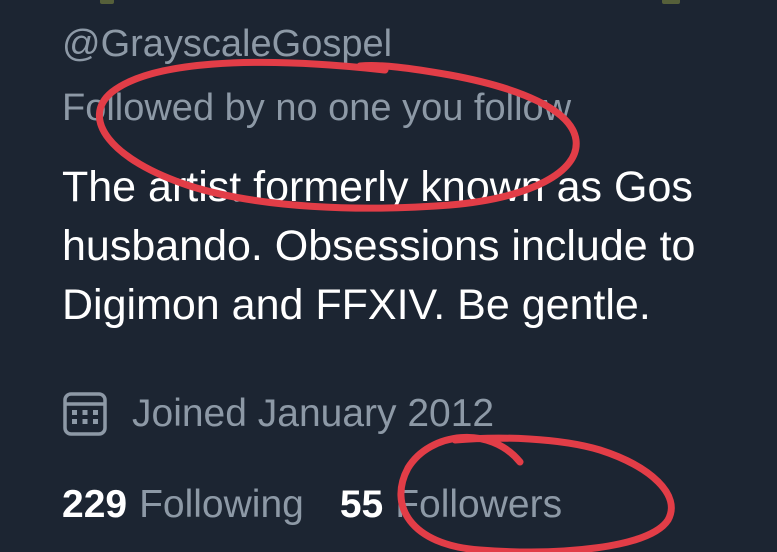 This screenshot has width=777, height=552. What do you see at coordinates (85, 414) in the screenshot?
I see `calendar-icon` at bounding box center [85, 414].